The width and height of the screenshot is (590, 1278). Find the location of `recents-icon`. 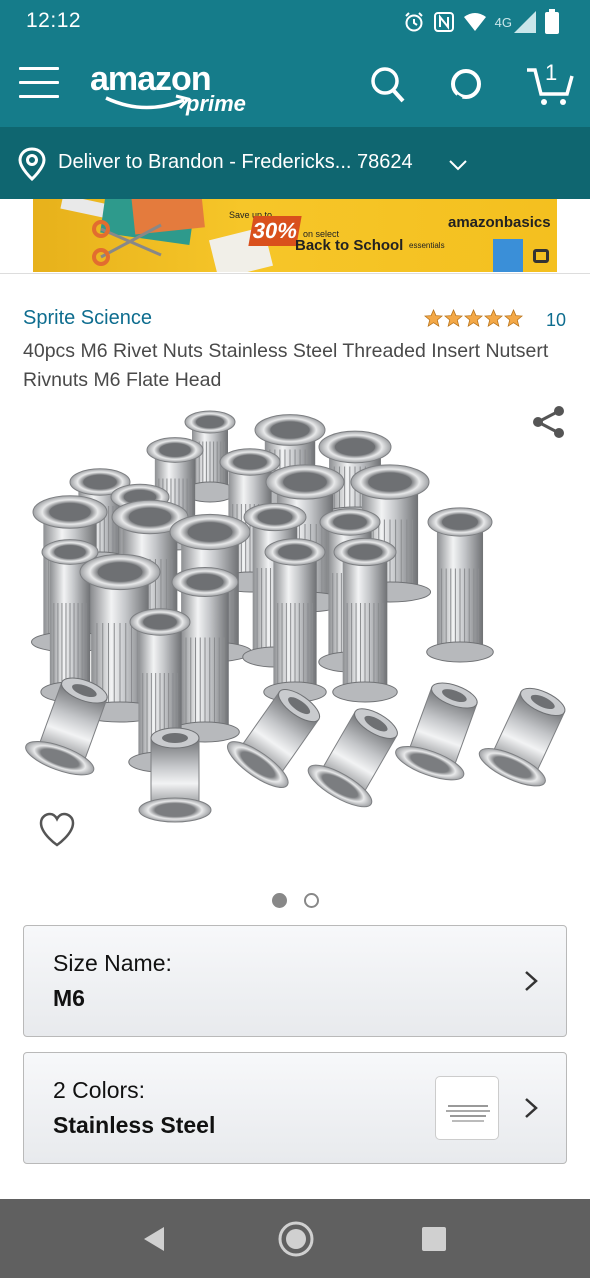

recents-icon is located at coordinates (434, 1241).